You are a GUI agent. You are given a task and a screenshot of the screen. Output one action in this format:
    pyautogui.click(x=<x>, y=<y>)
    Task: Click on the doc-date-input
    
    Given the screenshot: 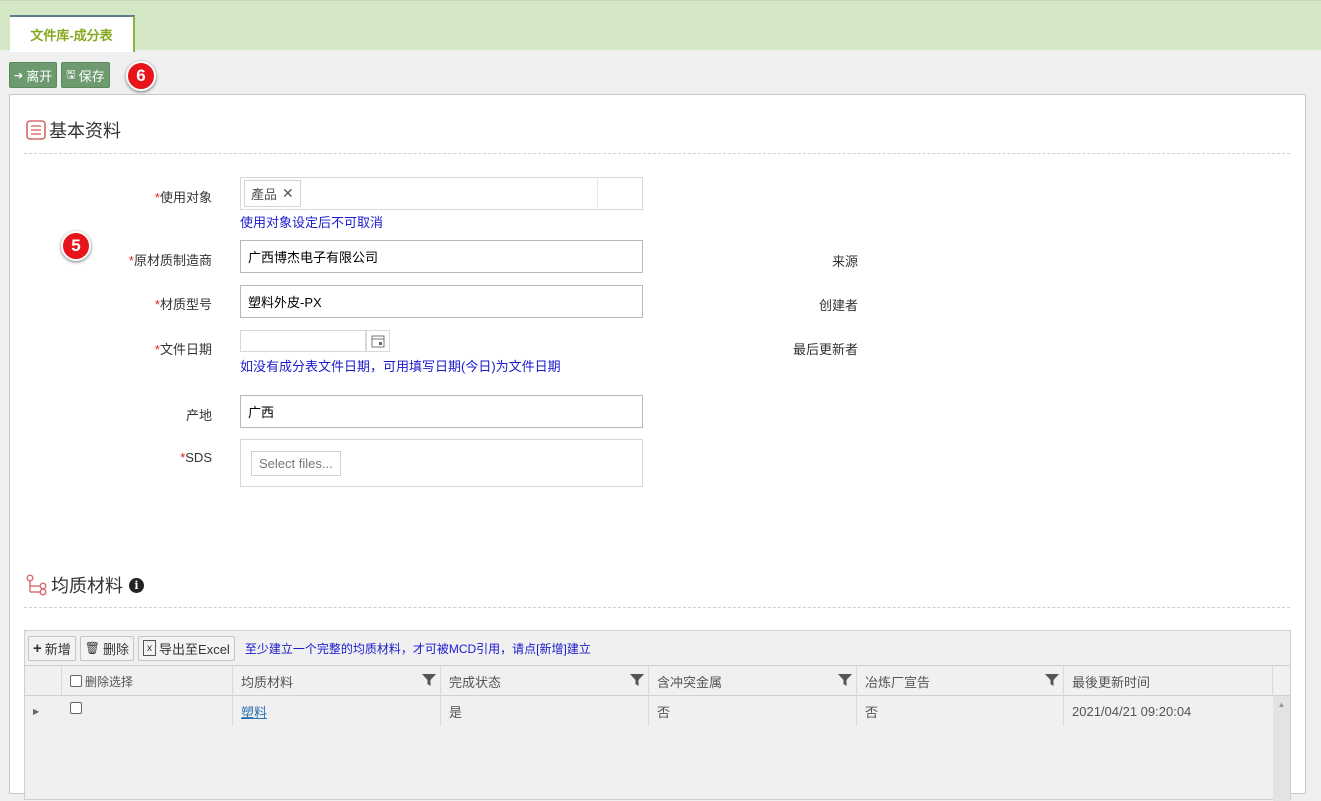 What is the action you would take?
    pyautogui.click(x=303, y=341)
    